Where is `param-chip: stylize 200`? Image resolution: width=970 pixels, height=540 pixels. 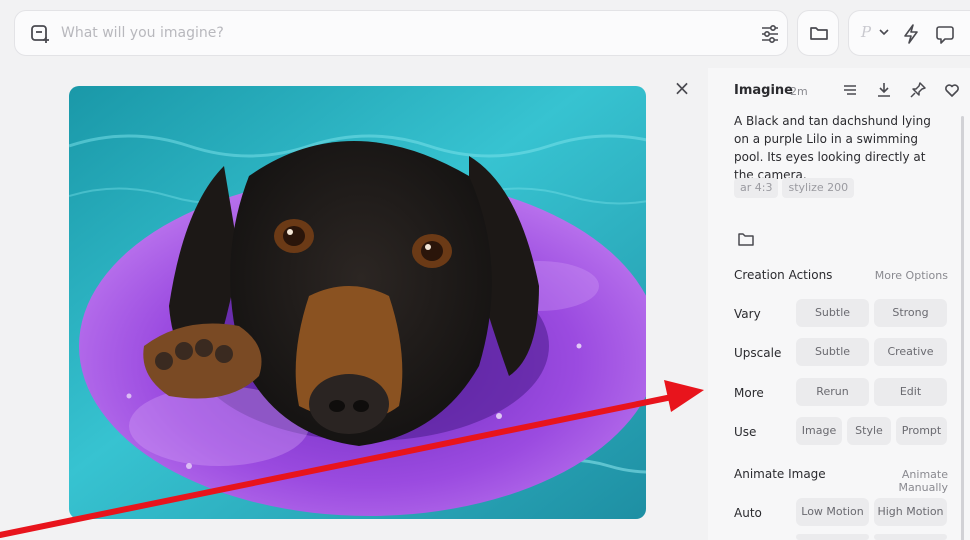
param-chip: stylize 200 is located at coordinates (818, 188).